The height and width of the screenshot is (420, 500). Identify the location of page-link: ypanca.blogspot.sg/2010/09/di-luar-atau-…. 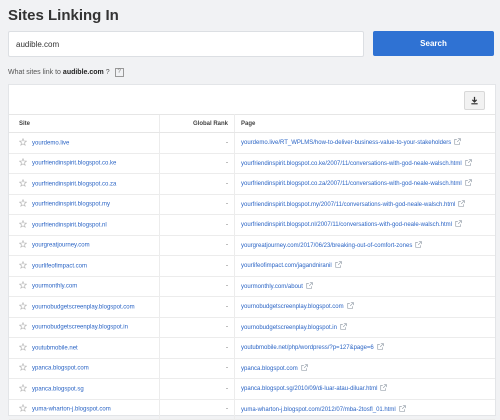
(309, 389).